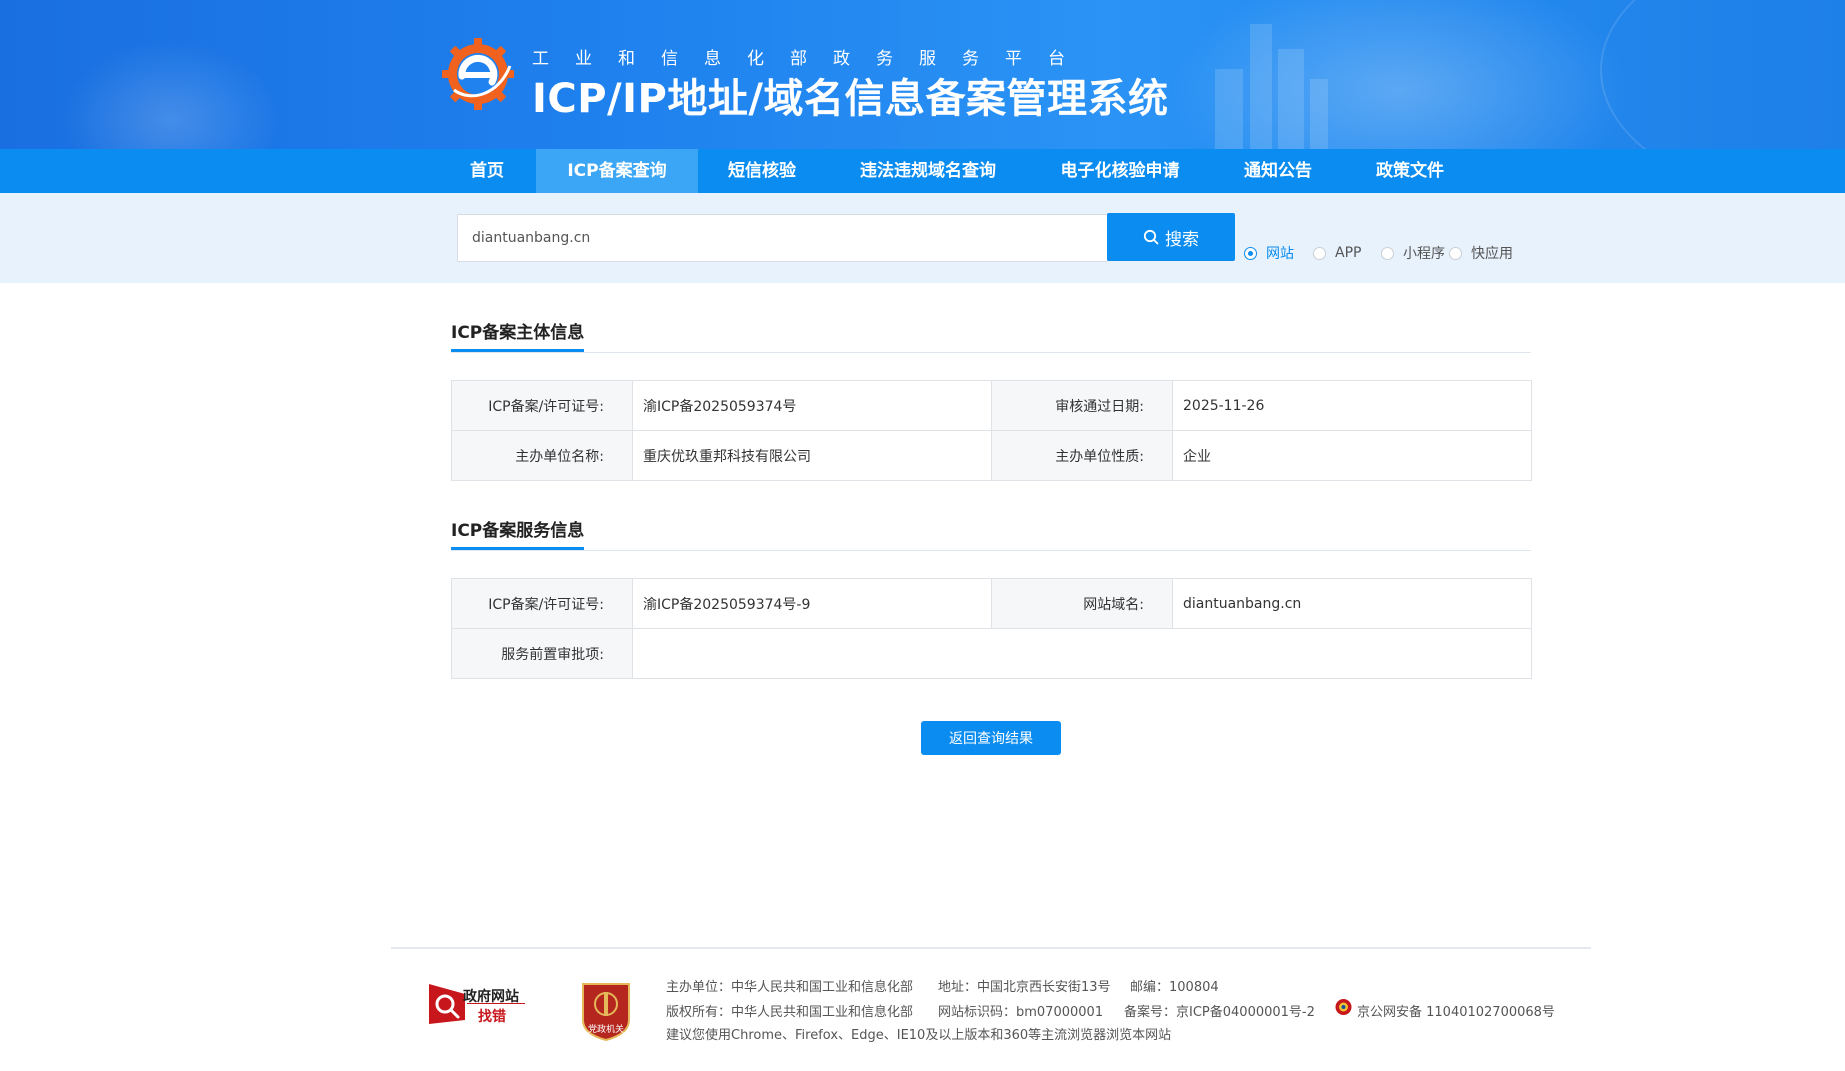  Describe the element at coordinates (812, 455) in the screenshot. I see `org-name-value: 重庆优玖重邦科技有限公司` at that location.